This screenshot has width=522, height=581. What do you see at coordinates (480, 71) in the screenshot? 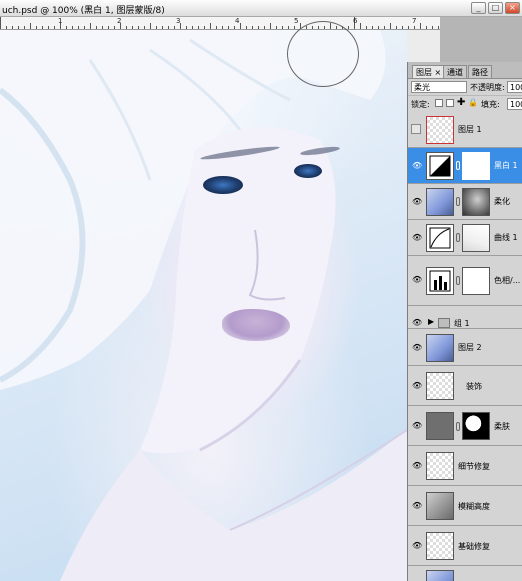
I see `tab-paths: 路径` at bounding box center [480, 71].